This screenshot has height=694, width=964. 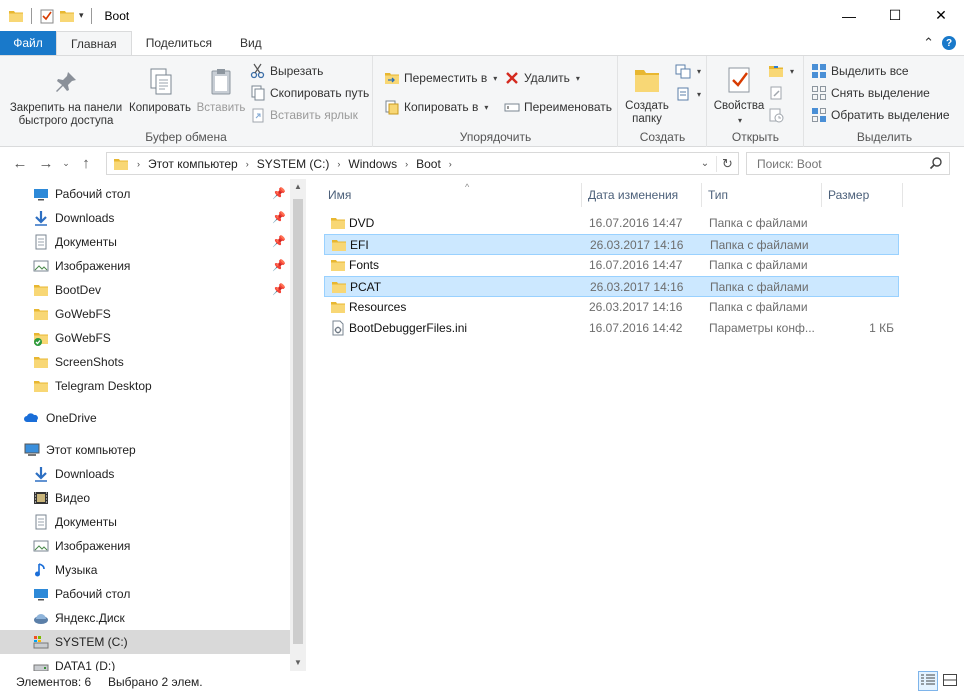 I want to click on nav-item-pc-downloads: Downloads, so click(x=145, y=474).